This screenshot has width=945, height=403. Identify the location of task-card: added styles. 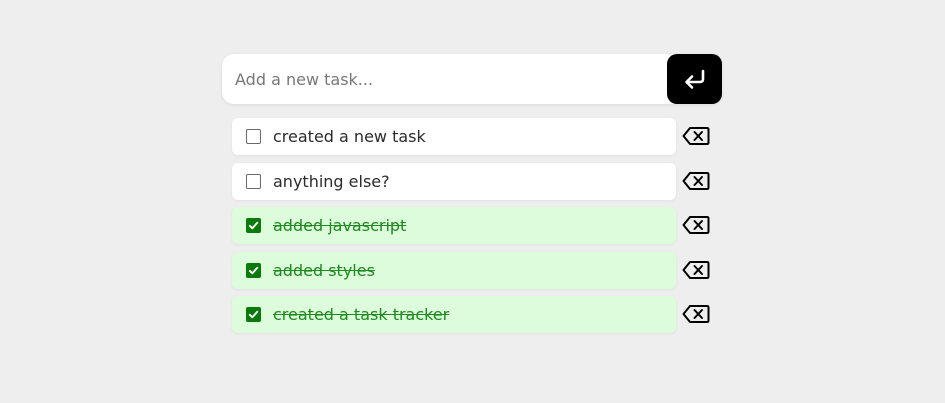
(454, 270).